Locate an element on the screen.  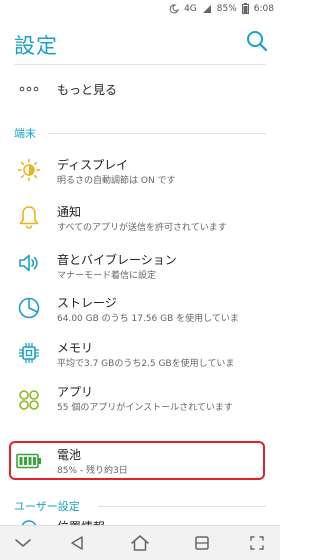
nav-back-button is located at coordinates (77, 543).